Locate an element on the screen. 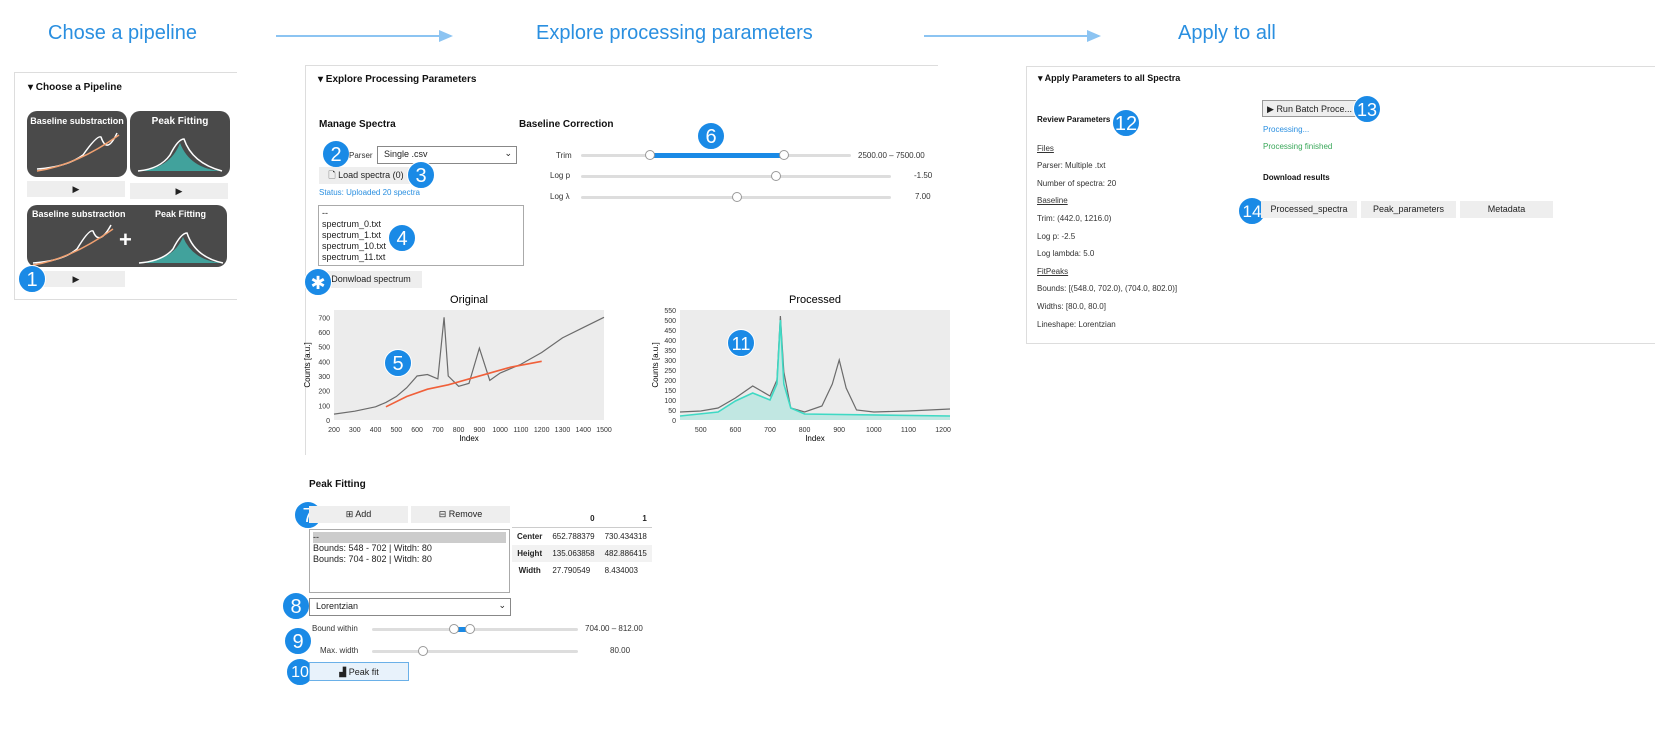 This screenshot has height=746, width=1655. download-processed-button: Processed_spectra is located at coordinates (1309, 209).